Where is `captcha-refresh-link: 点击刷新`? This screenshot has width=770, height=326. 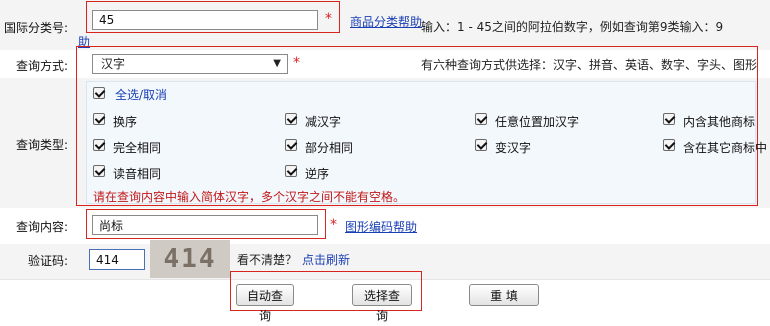
captcha-refresh-link: 点击刷新 is located at coordinates (326, 259).